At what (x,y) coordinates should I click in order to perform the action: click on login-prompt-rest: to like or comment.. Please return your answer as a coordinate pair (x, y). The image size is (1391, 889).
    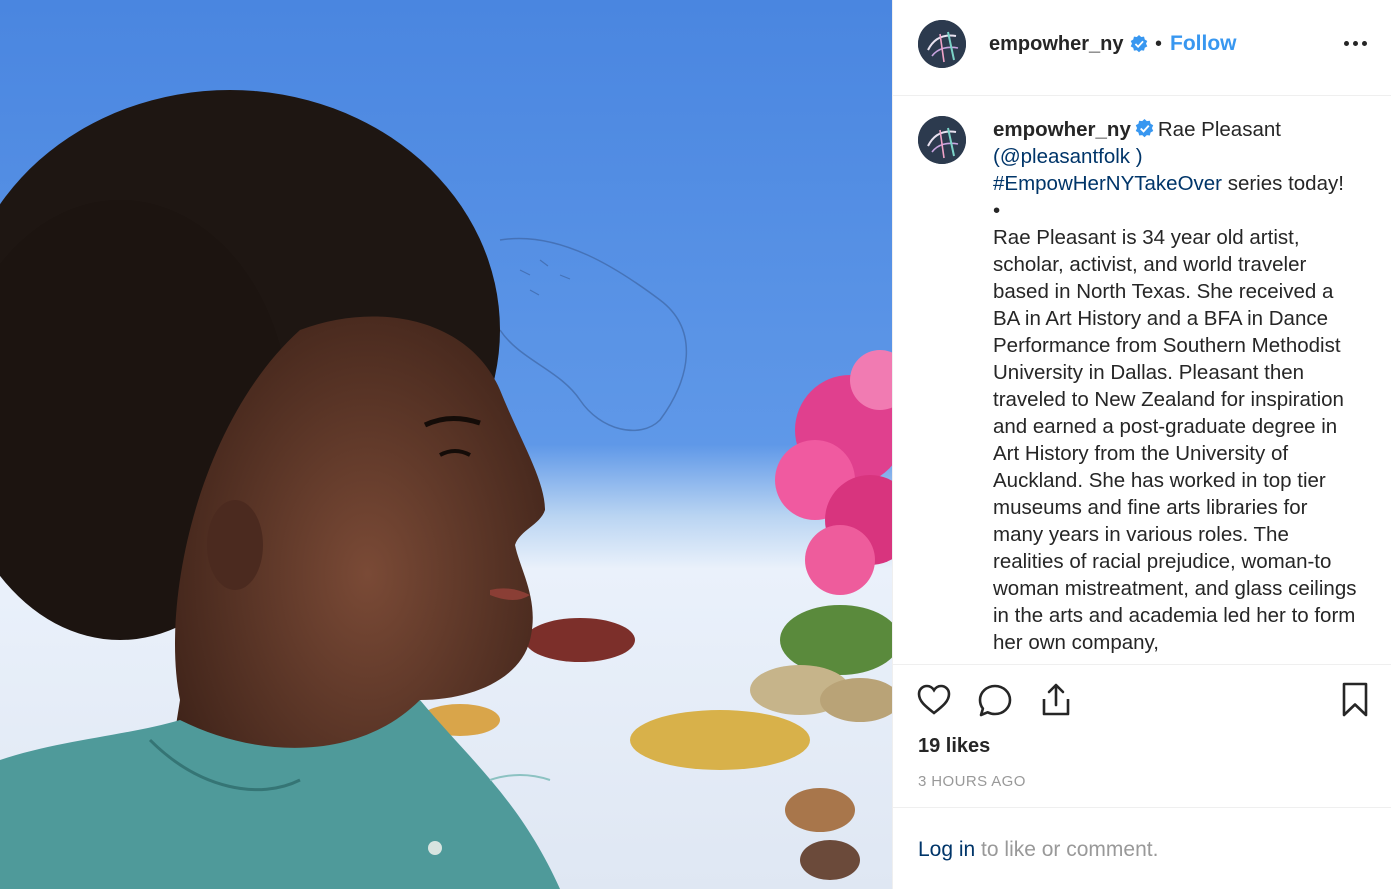
    Looking at the image, I should click on (1067, 849).